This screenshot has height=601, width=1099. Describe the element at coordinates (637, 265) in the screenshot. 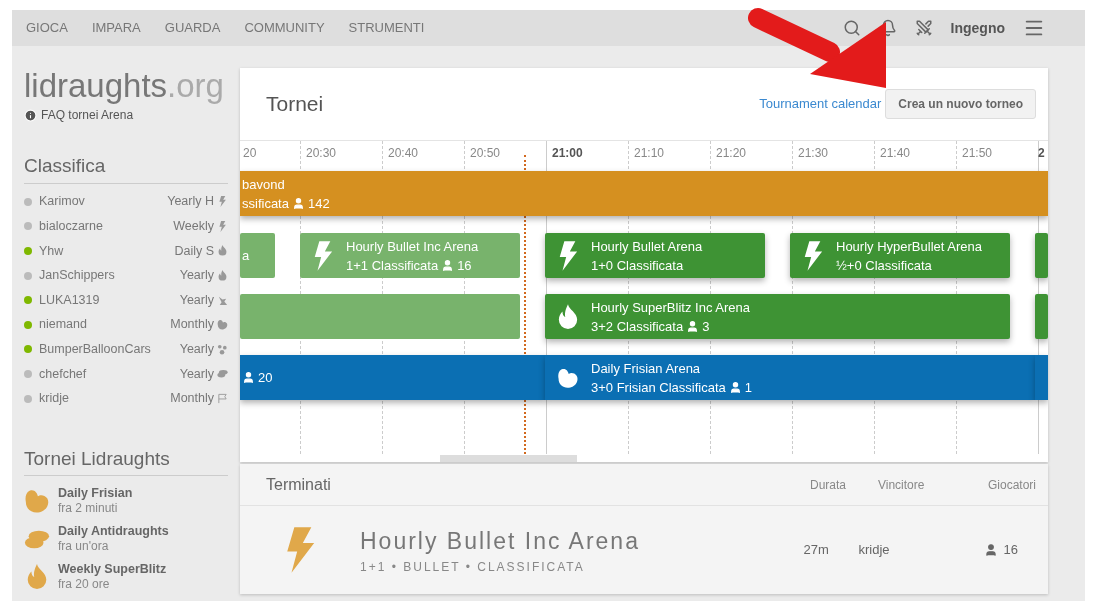

I see `event-info: 1+0 Classificata` at that location.